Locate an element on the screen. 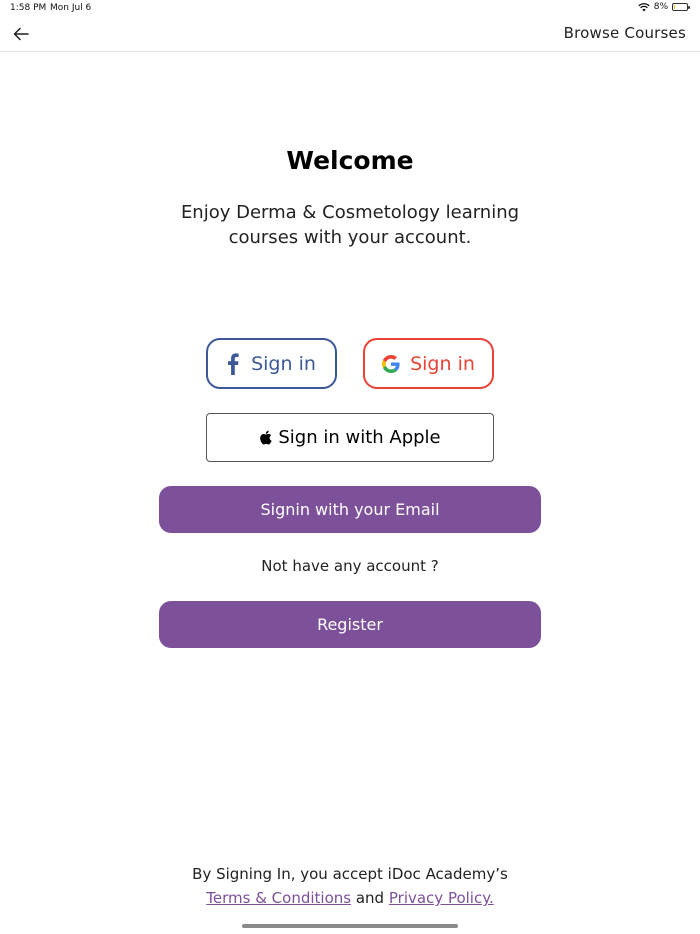 The height and width of the screenshot is (934, 700). status-date: Mon Jul 6 is located at coordinates (71, 8).